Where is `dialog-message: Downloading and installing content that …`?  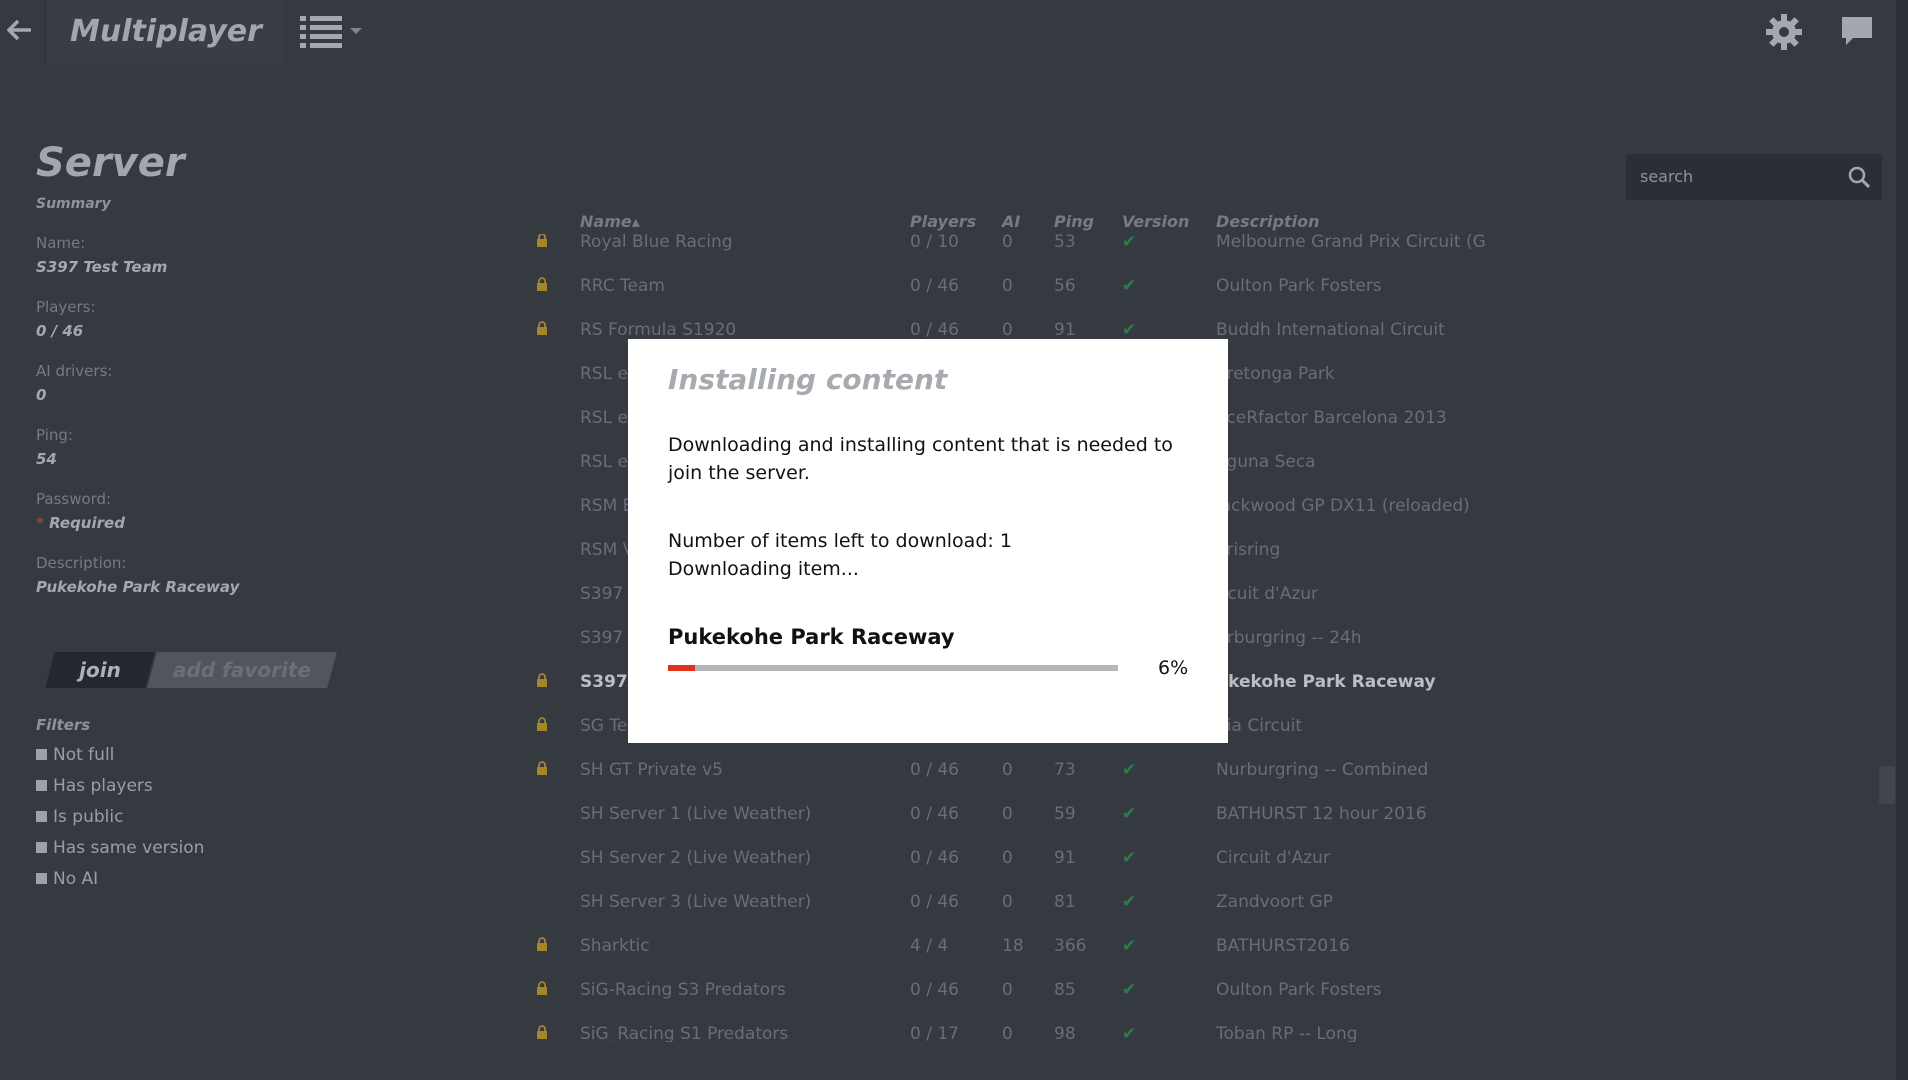
dialog-message: Downloading and installing content that … is located at coordinates (920, 459).